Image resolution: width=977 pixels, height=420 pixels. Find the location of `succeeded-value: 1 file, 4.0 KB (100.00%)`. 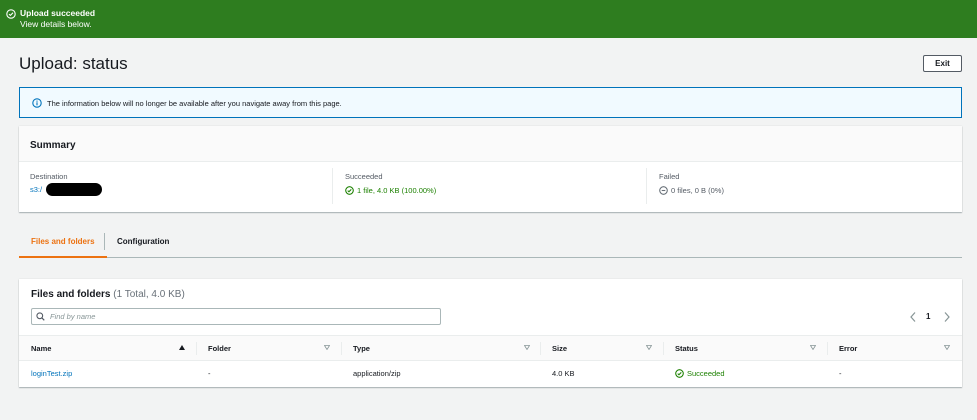

succeeded-value: 1 file, 4.0 KB (100.00%) is located at coordinates (390, 190).